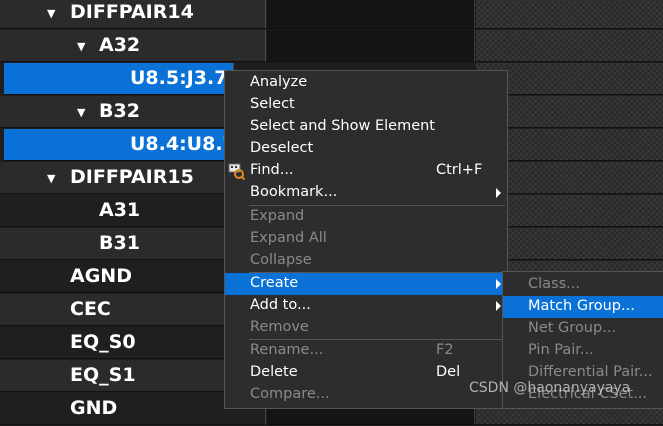 This screenshot has width=663, height=426. What do you see at coordinates (366, 351) in the screenshot?
I see `menu-item-rename: Rename... F2` at bounding box center [366, 351].